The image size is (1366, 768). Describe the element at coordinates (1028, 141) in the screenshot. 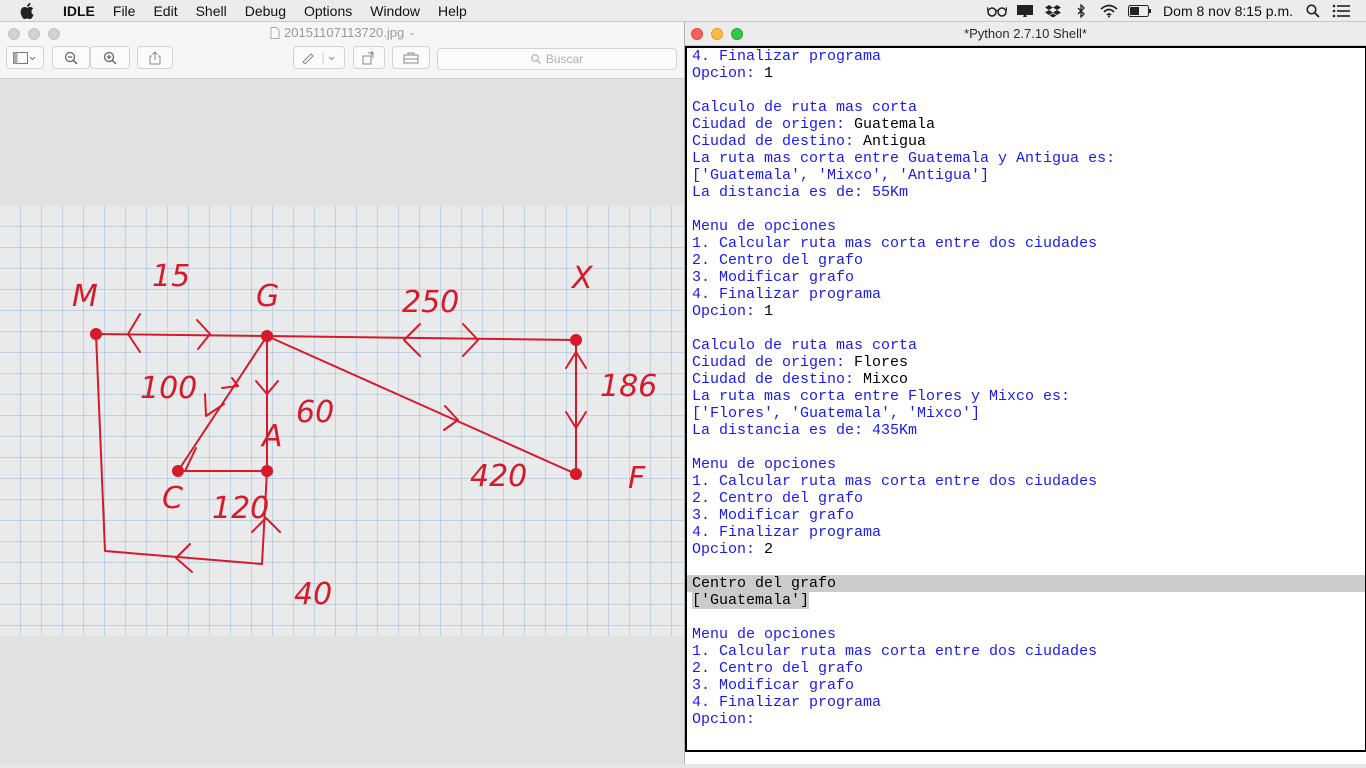

I see `shell-line: Ciudad de destino: Antigua` at that location.